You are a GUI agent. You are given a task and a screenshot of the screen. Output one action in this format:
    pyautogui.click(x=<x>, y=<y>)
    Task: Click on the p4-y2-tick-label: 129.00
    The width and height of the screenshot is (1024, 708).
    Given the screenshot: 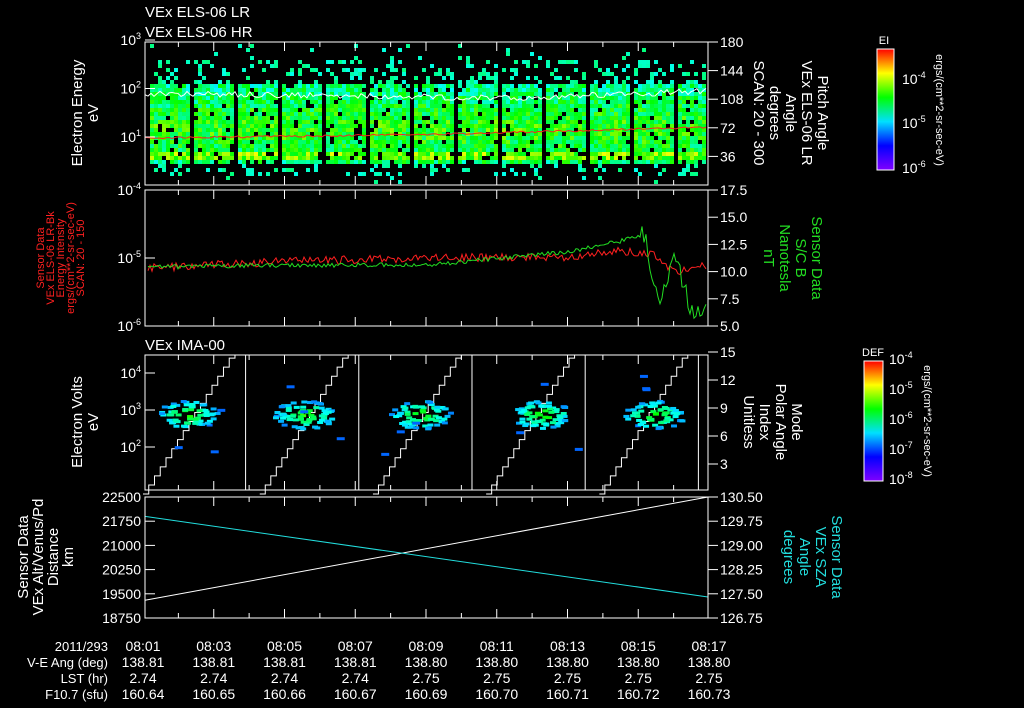 What is the action you would take?
    pyautogui.click(x=741, y=545)
    